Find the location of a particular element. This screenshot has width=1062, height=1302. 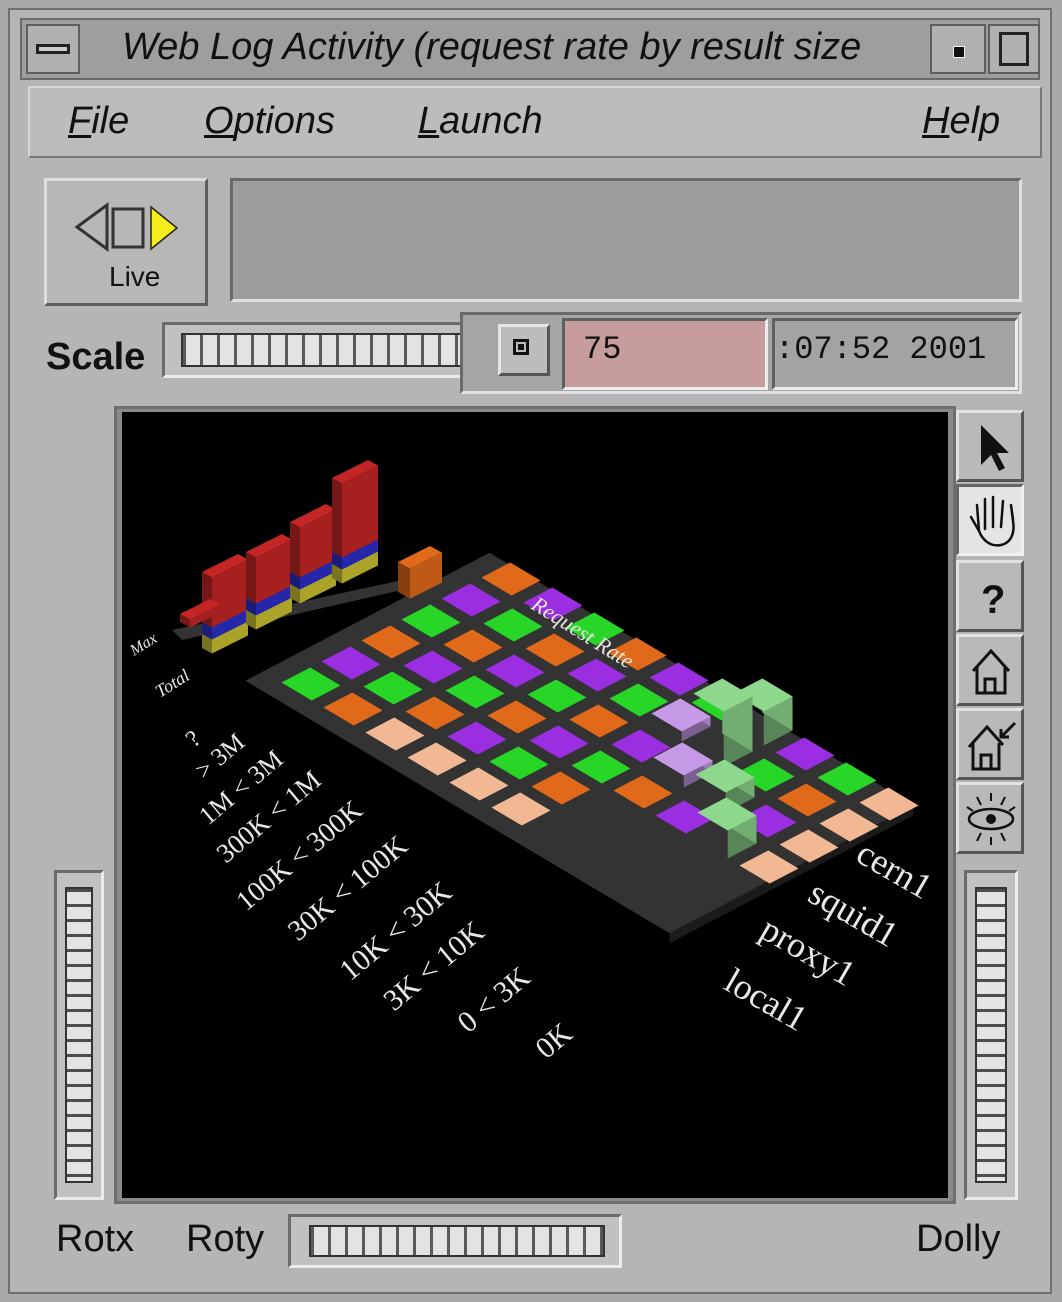

size-bucket-label: 0K is located at coordinates (554, 1040).